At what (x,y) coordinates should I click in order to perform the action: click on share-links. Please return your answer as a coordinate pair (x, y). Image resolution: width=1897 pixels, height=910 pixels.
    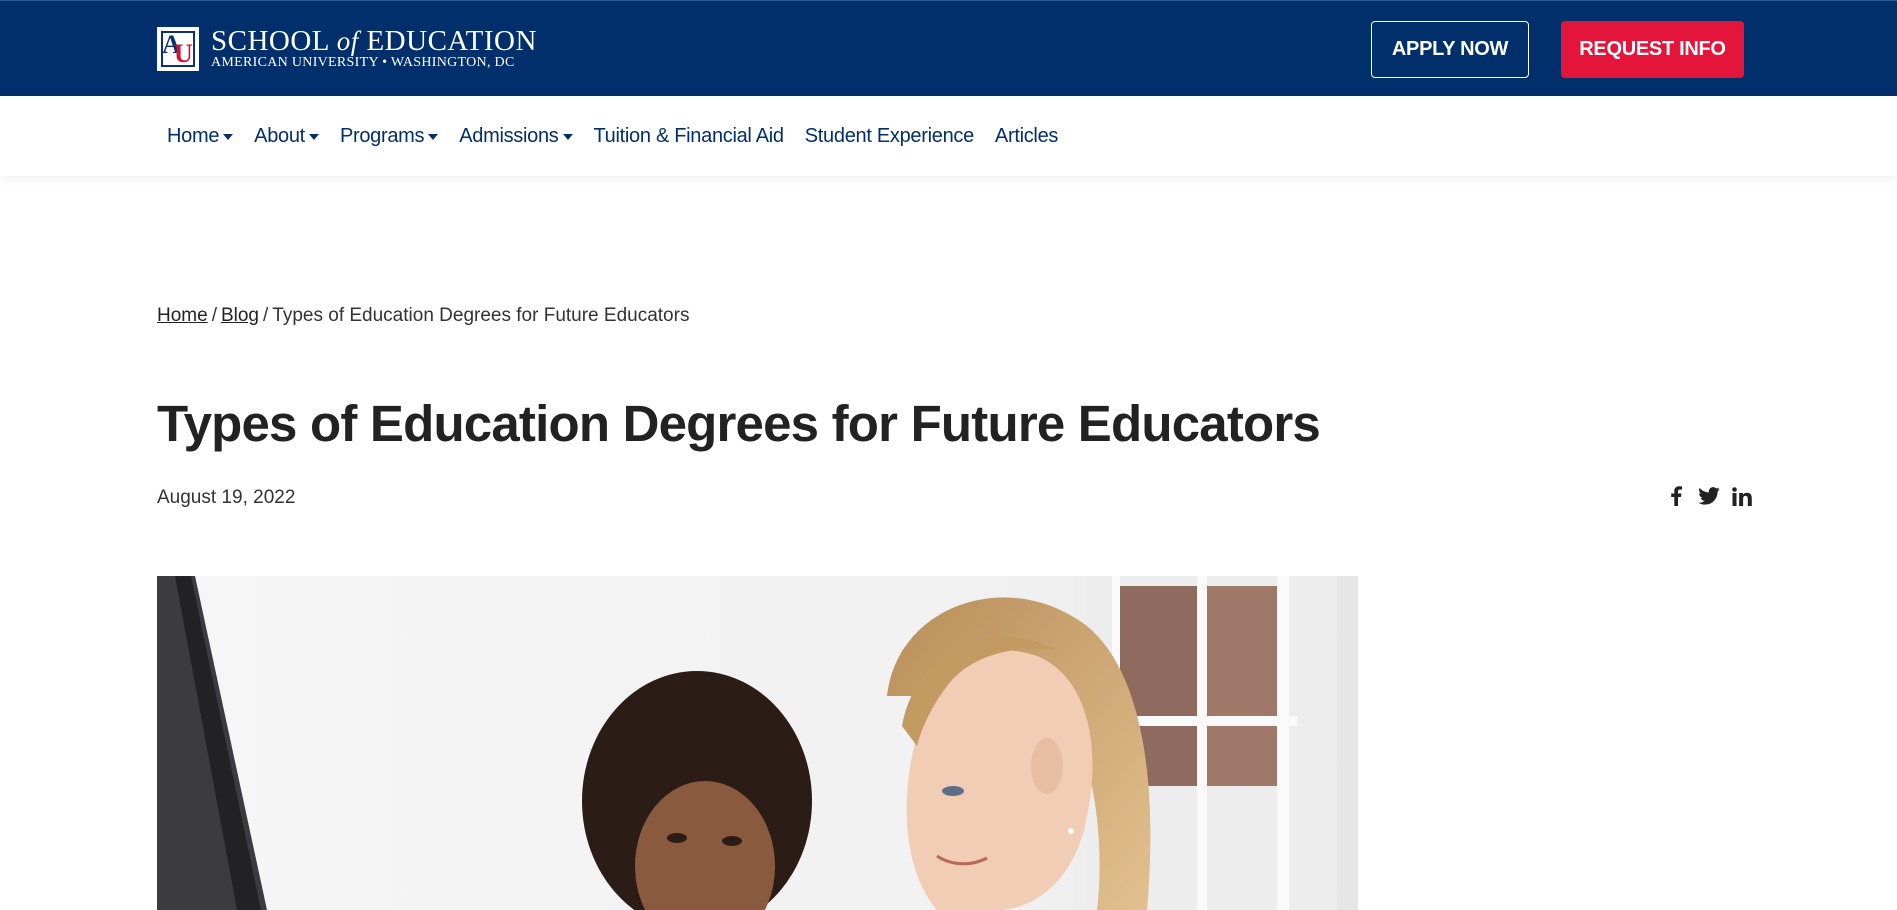
    Looking at the image, I should click on (1709, 496).